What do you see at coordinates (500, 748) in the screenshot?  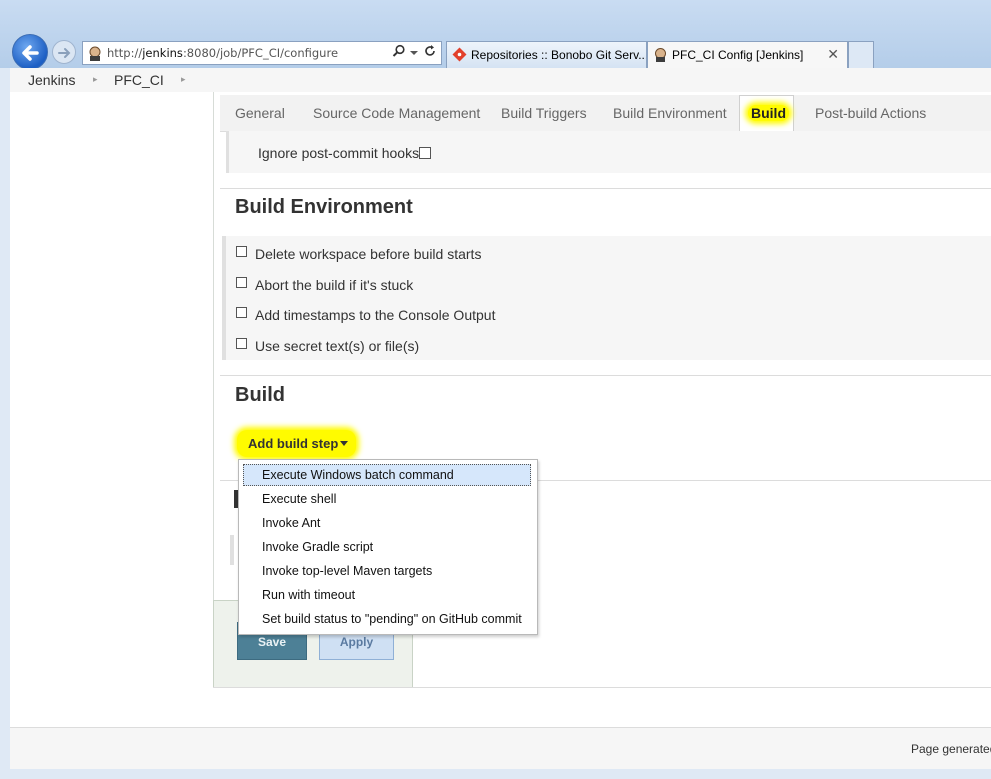 I see `footer: Page generated` at bounding box center [500, 748].